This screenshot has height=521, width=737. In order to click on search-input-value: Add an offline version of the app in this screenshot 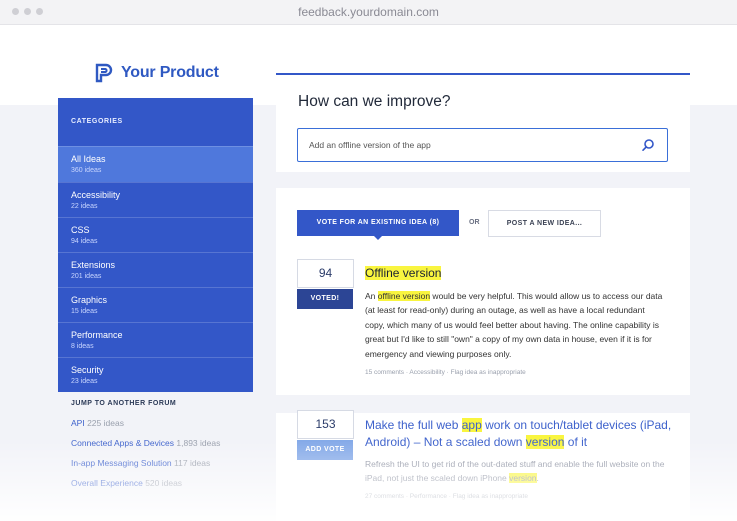, I will do `click(370, 145)`.